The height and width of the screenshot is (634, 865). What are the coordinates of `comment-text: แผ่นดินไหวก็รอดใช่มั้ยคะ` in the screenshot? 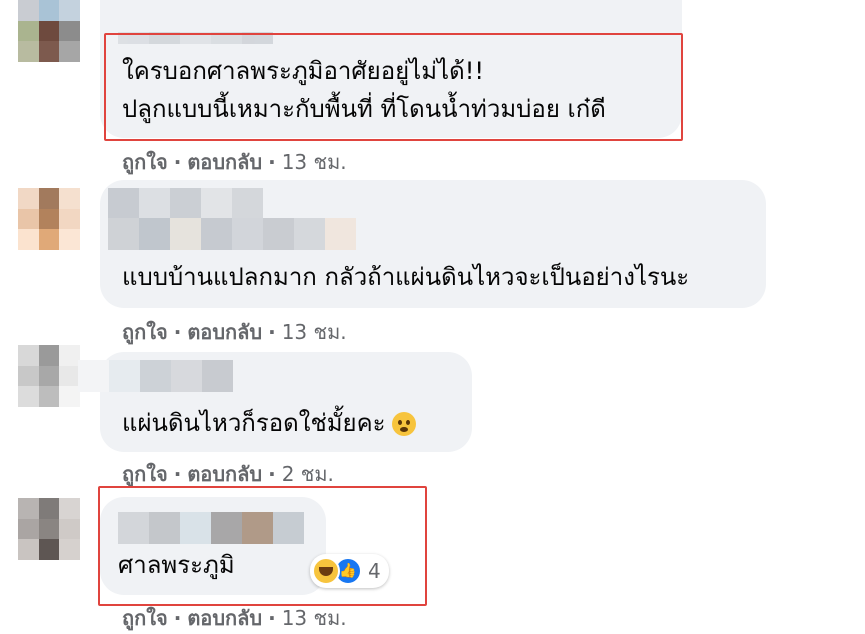 It's located at (269, 423).